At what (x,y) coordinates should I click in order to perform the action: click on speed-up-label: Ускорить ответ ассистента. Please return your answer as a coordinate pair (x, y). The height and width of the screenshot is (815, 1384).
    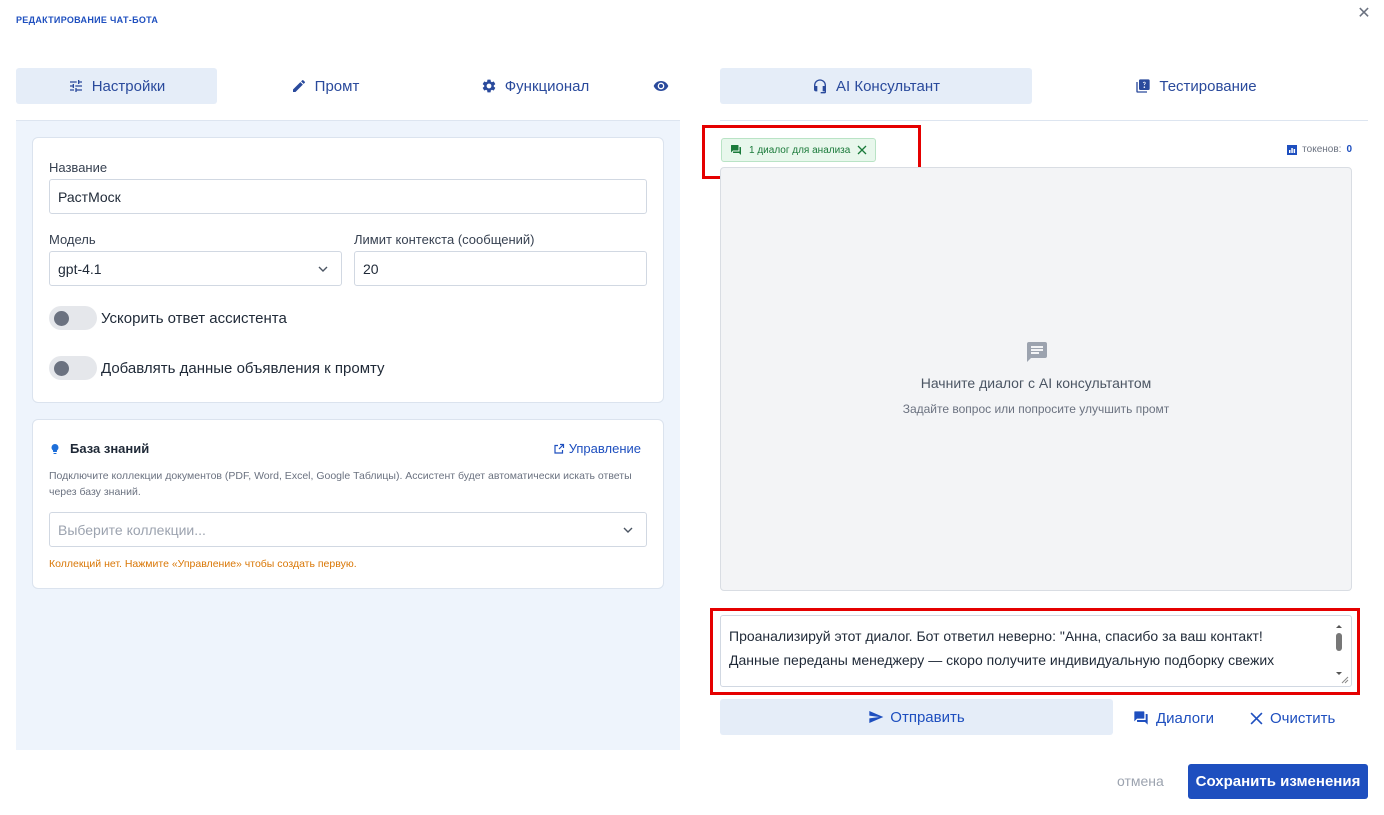
    Looking at the image, I should click on (194, 318).